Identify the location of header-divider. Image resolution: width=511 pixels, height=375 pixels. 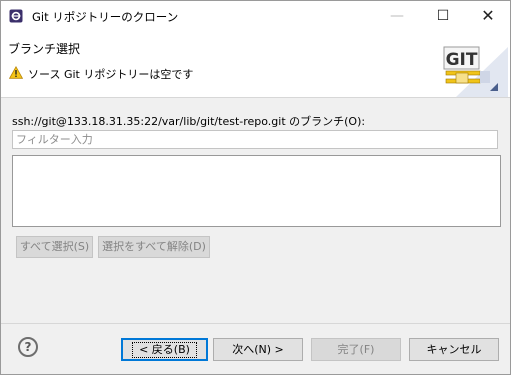
(255, 97).